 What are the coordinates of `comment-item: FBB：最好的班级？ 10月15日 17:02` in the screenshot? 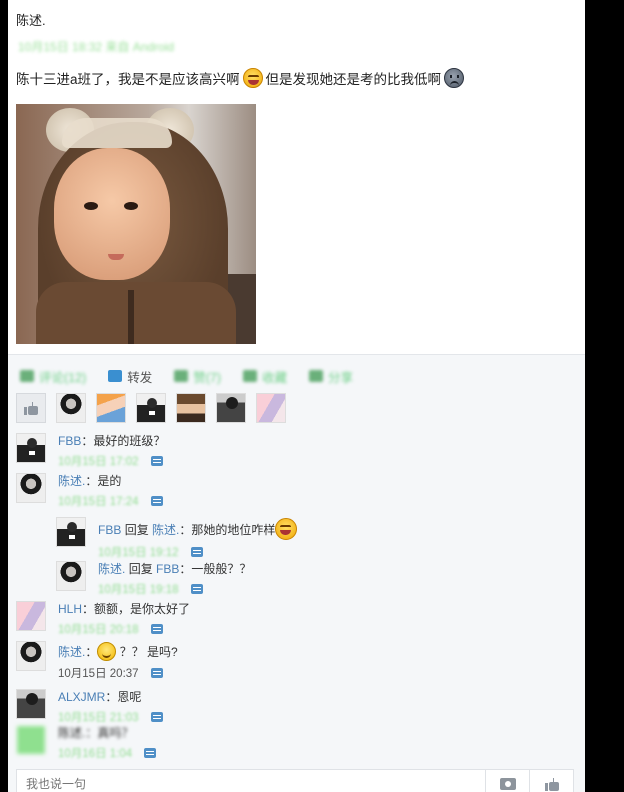 It's located at (90, 451).